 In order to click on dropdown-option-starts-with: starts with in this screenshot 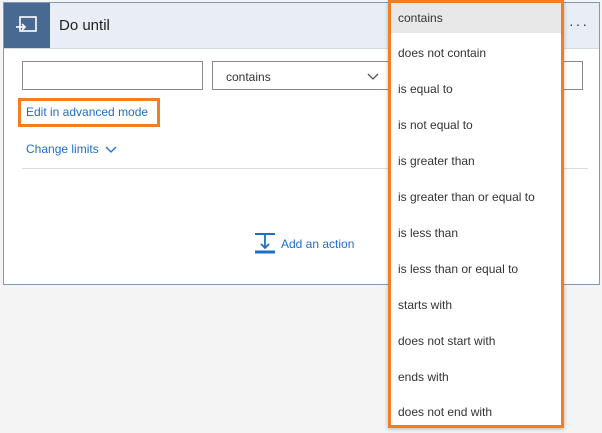, I will do `click(476, 305)`.